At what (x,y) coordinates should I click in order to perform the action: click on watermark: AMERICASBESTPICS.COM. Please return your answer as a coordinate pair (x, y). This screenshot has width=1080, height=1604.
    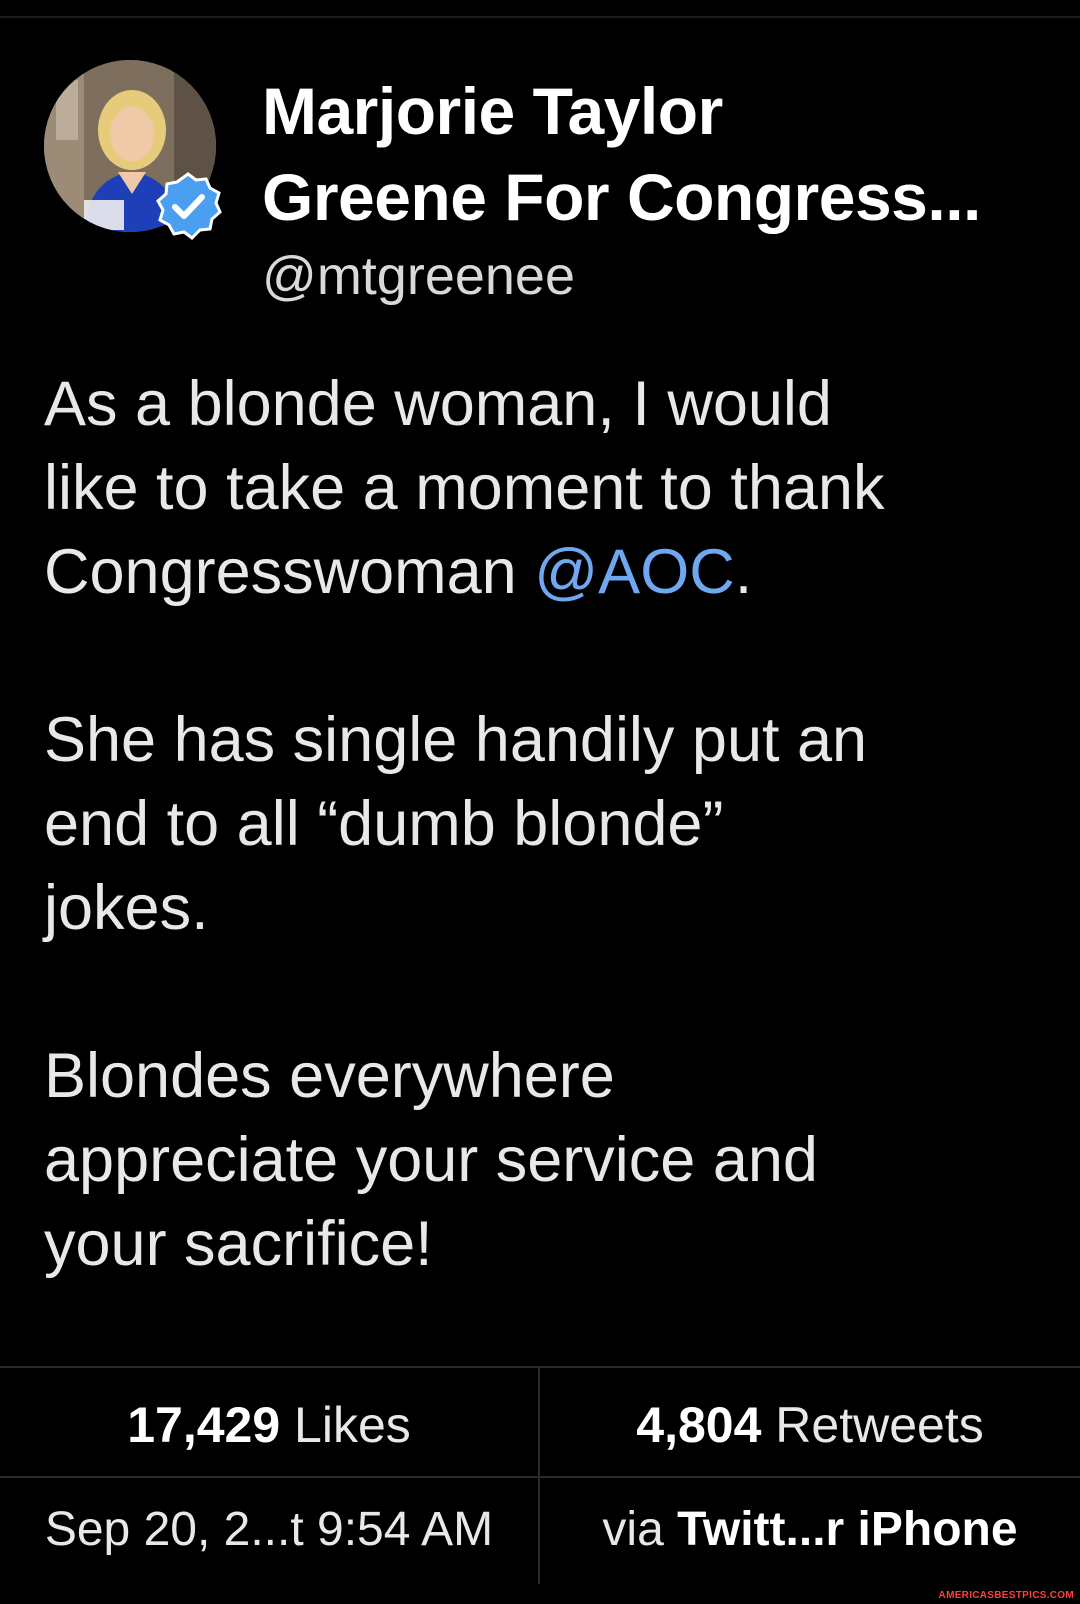
    Looking at the image, I should click on (1006, 1595).